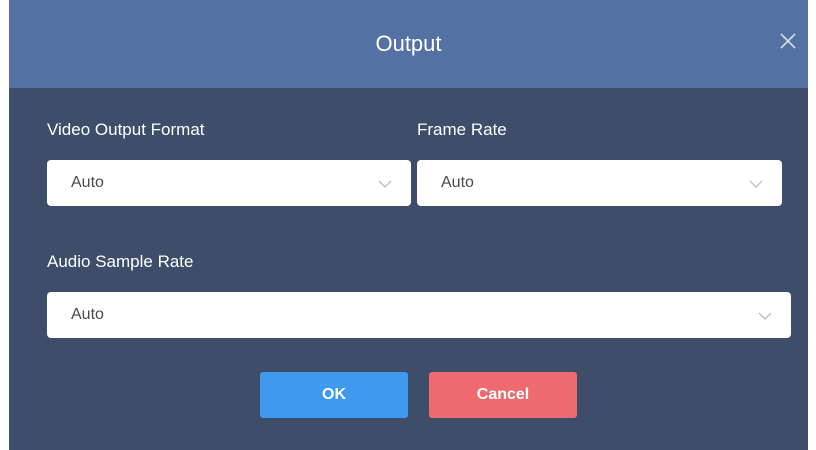  I want to click on dialog-title: Output, so click(408, 43).